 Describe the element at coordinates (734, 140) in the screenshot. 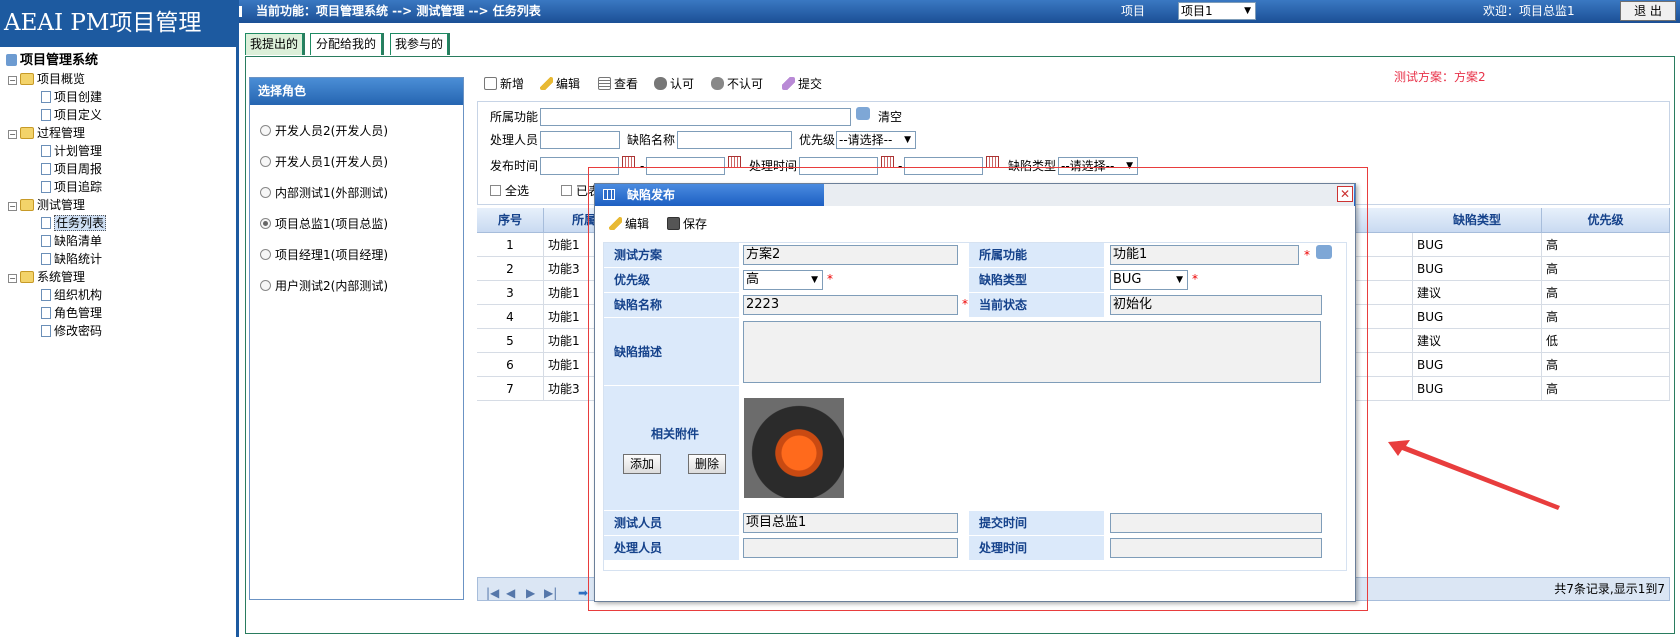

I see `defect-name-input` at that location.